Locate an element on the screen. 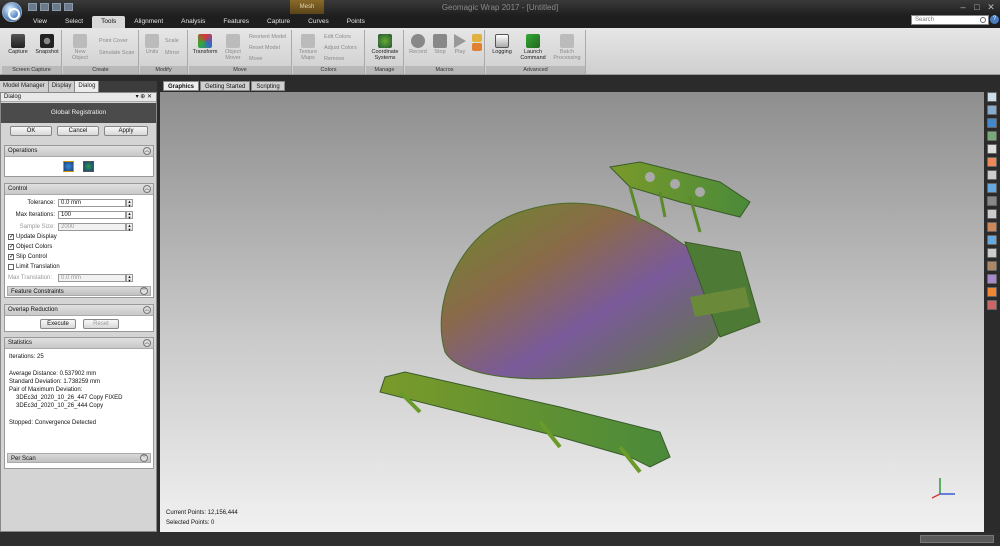 The width and height of the screenshot is (1000, 546). tab-points: Points is located at coordinates (356, 22).